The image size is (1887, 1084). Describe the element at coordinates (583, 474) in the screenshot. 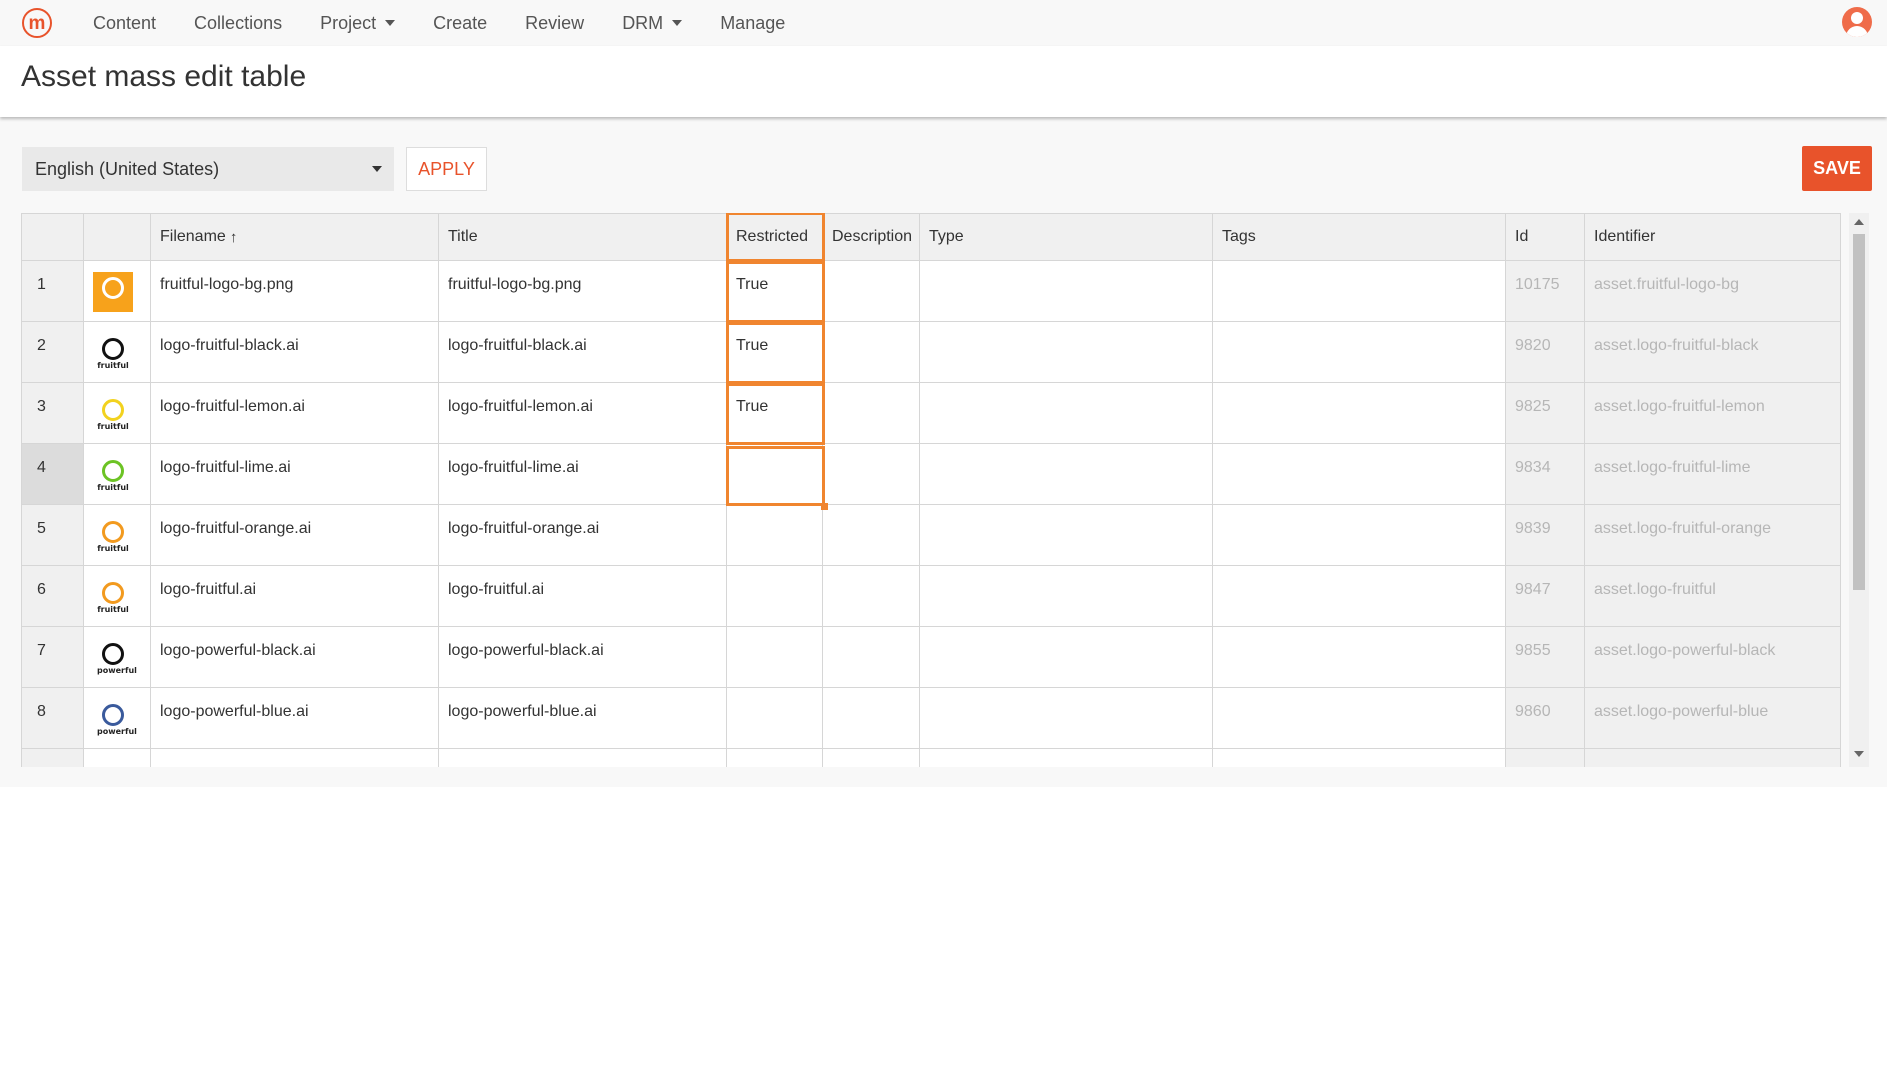

I see `title-cell: logo-fruitful-lime.ai` at that location.